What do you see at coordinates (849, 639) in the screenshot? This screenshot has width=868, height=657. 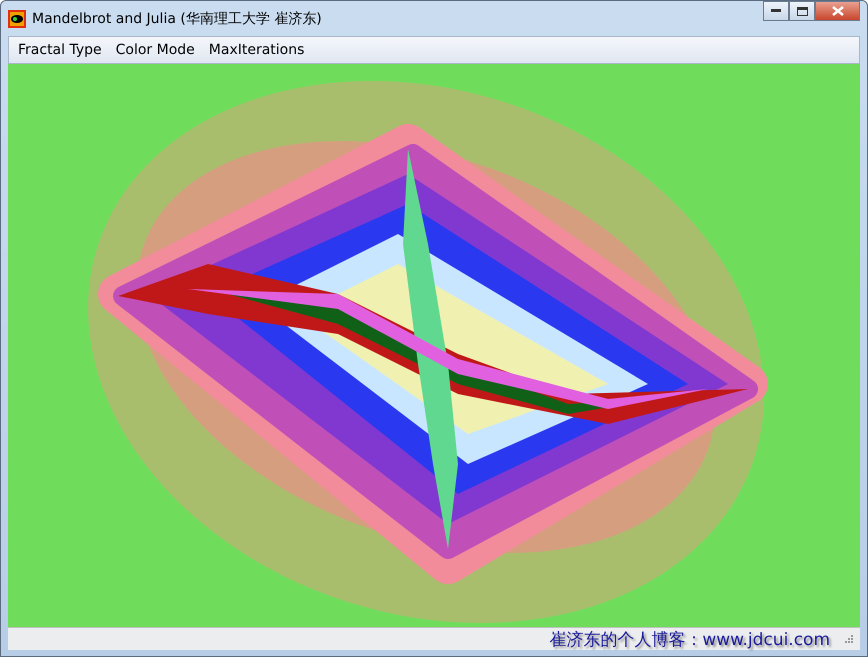 I see `resize-grip-icon` at bounding box center [849, 639].